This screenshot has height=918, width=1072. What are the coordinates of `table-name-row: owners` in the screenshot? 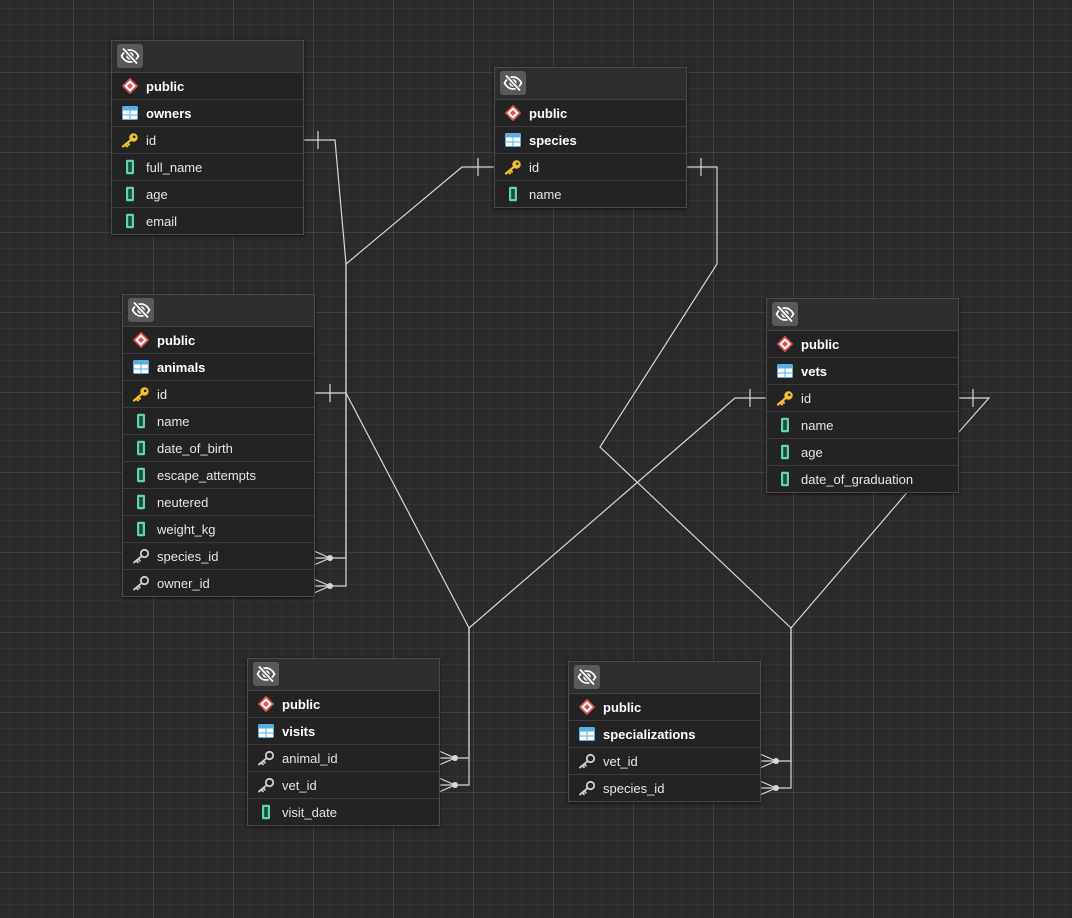 It's located at (207, 113).